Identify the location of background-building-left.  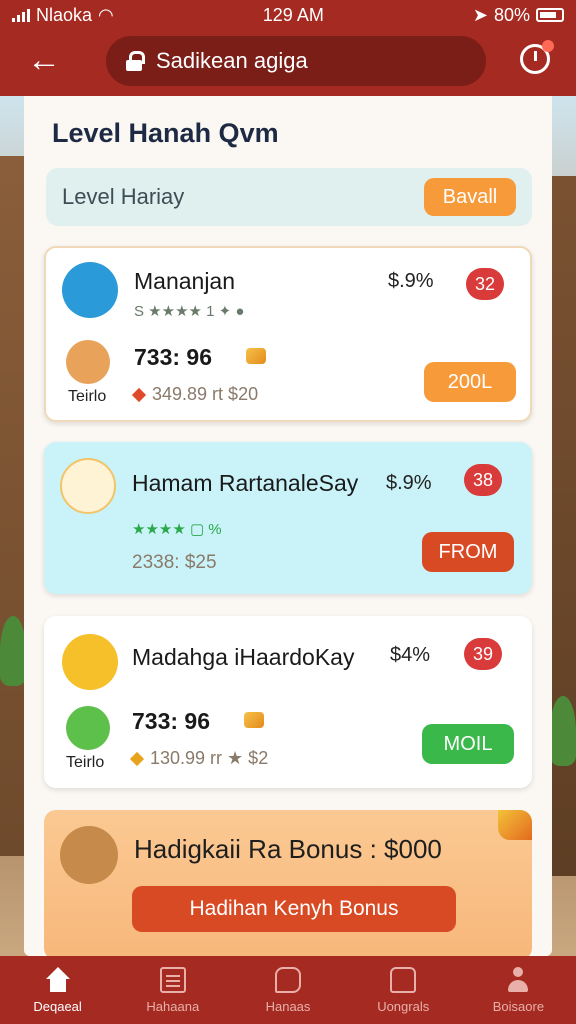
(12, 506).